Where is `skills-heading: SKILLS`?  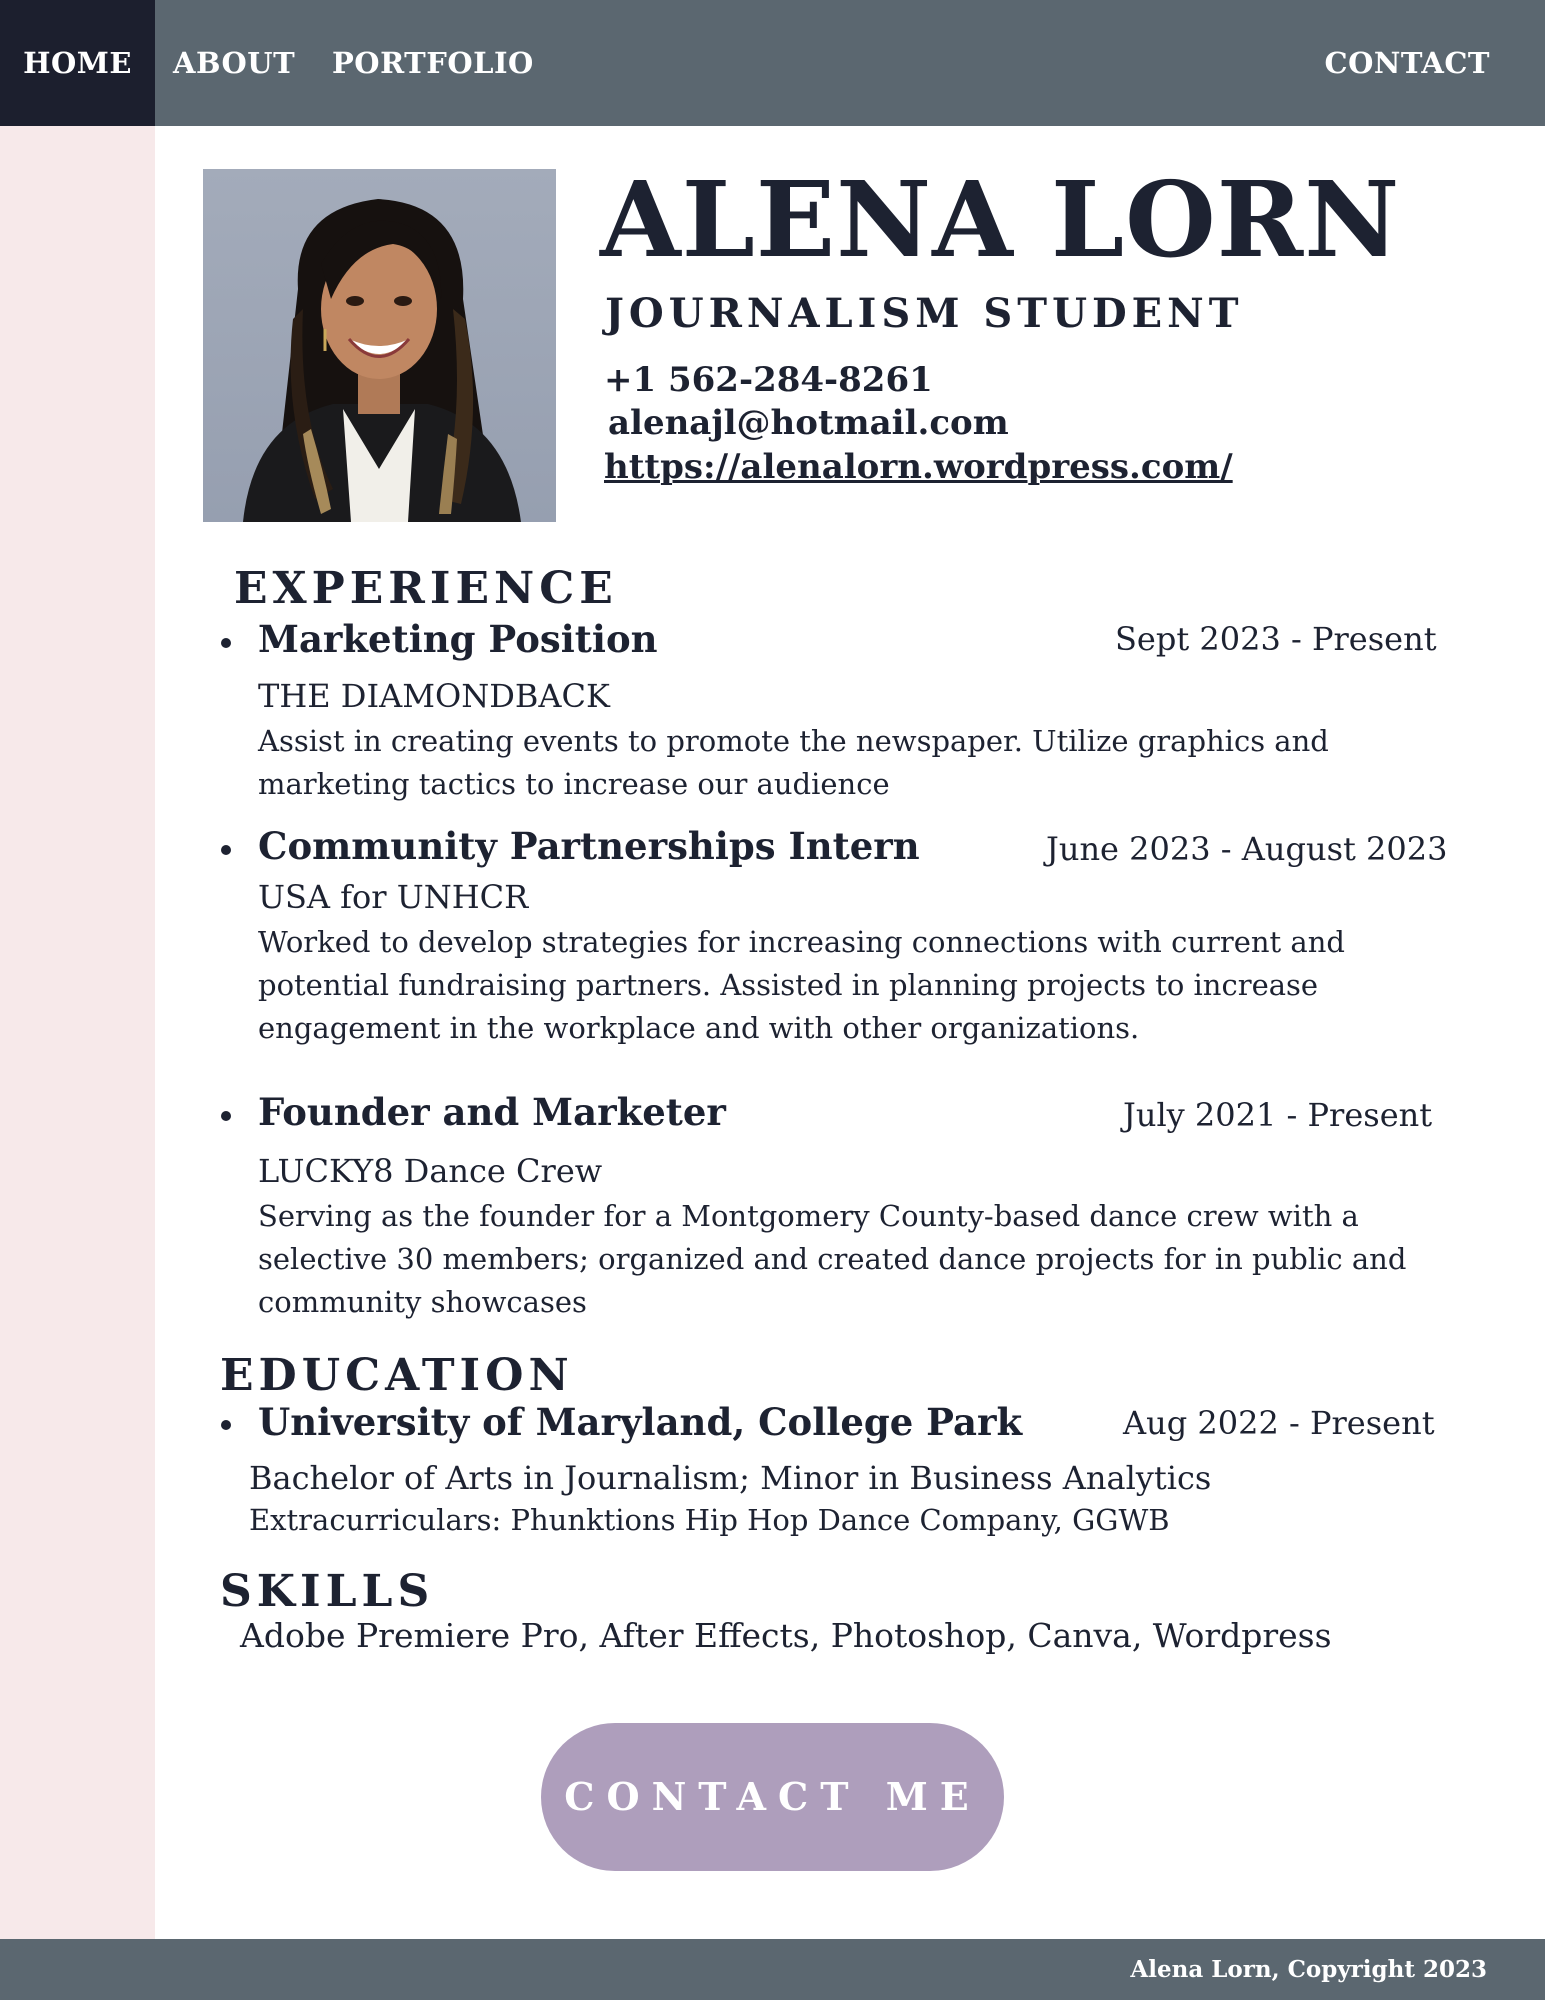
skills-heading: SKILLS is located at coordinates (327, 1591).